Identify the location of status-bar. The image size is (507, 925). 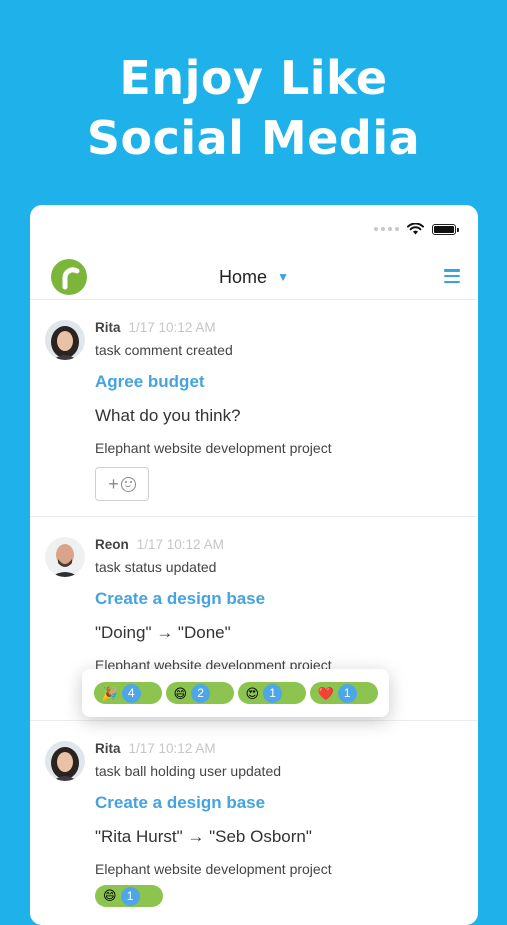
(416, 229).